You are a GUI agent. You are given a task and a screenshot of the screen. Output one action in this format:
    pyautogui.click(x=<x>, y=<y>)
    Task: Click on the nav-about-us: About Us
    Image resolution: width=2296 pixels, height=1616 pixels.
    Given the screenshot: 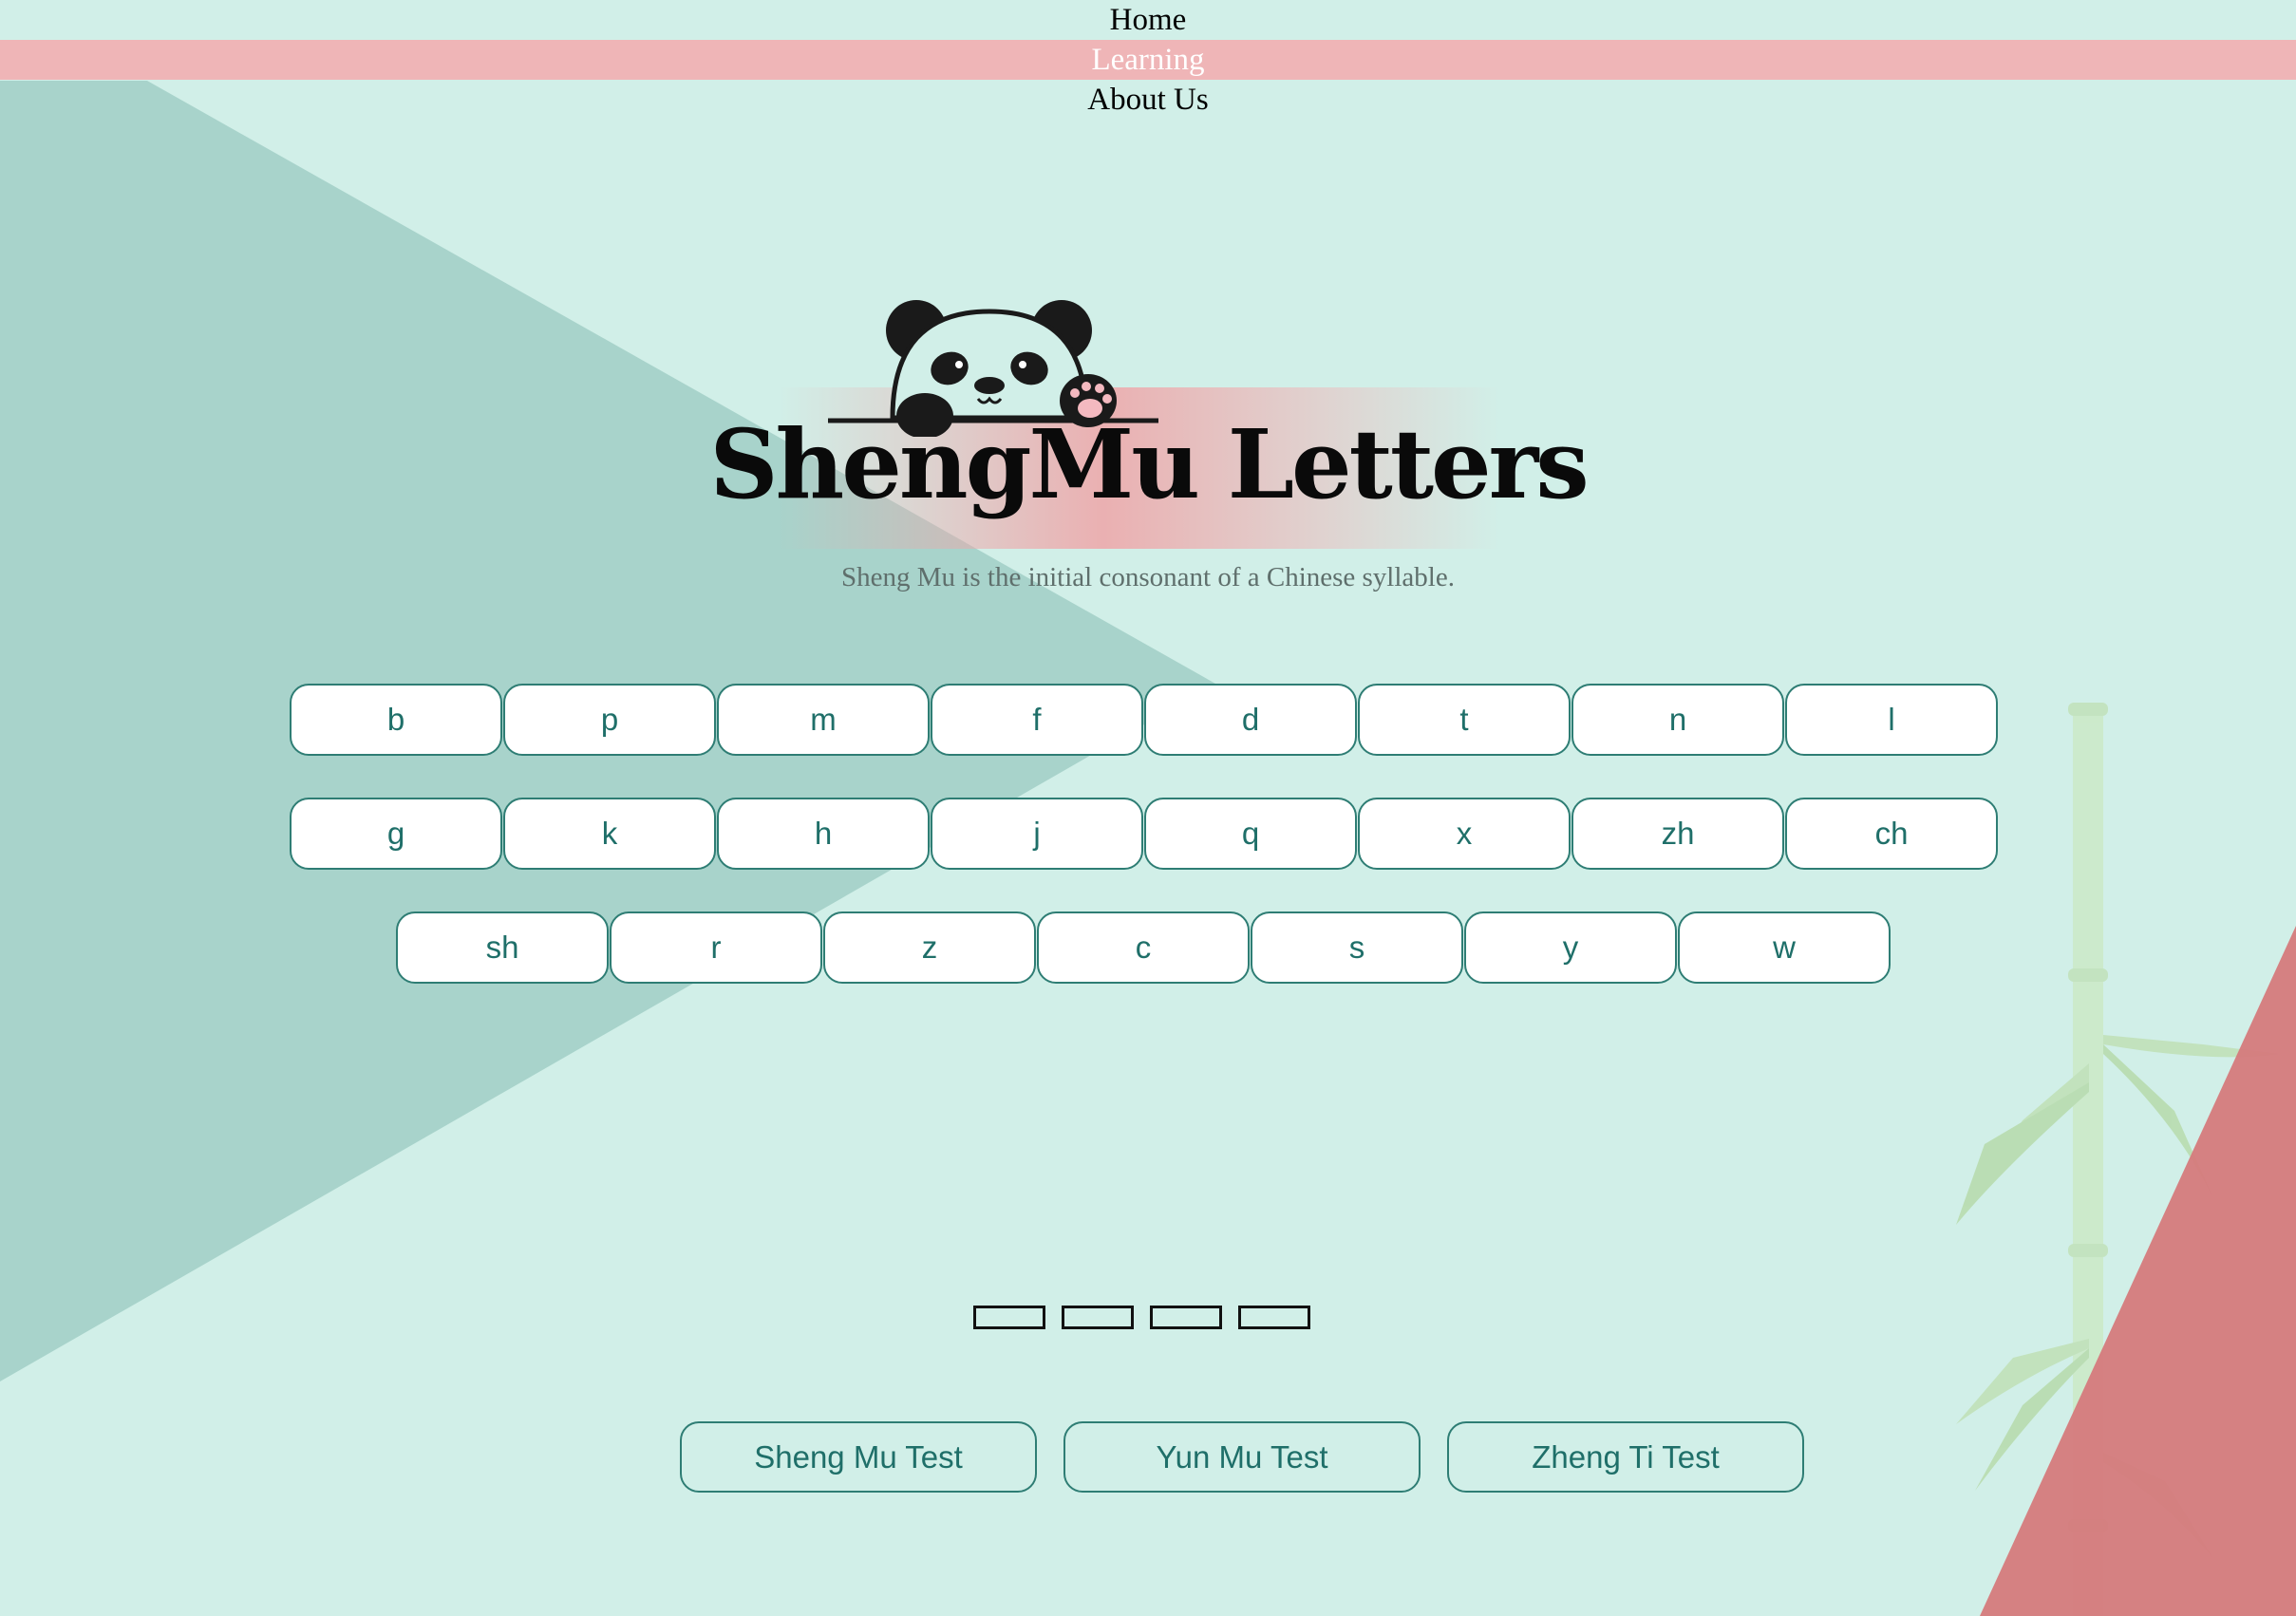 What is the action you would take?
    pyautogui.click(x=1148, y=100)
    